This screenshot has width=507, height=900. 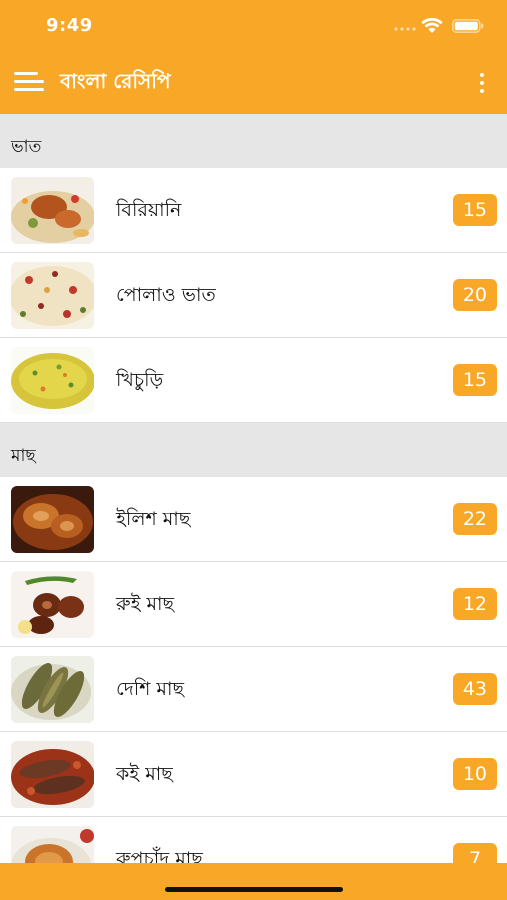 I want to click on hamburger-menu-icon, so click(x=30, y=82).